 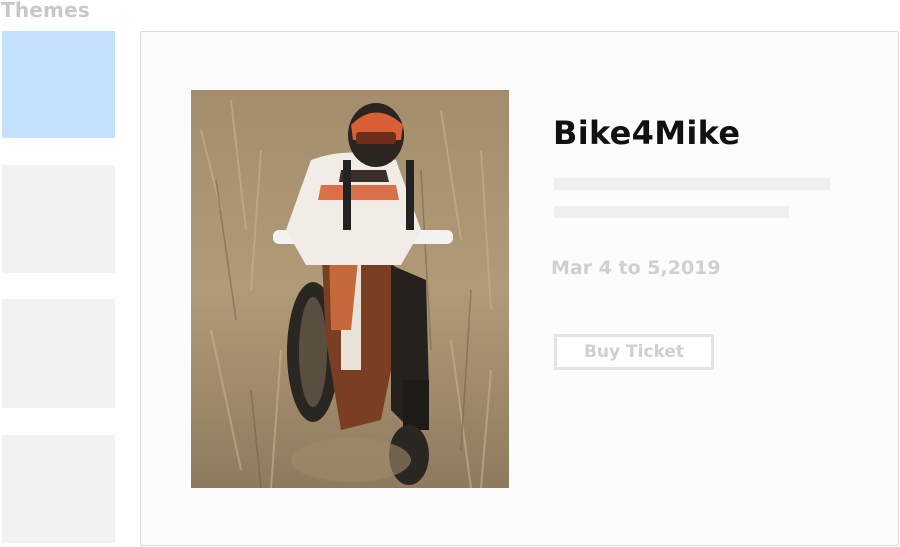 I want to click on buy-ticket-button: Buy Ticket, so click(x=634, y=352).